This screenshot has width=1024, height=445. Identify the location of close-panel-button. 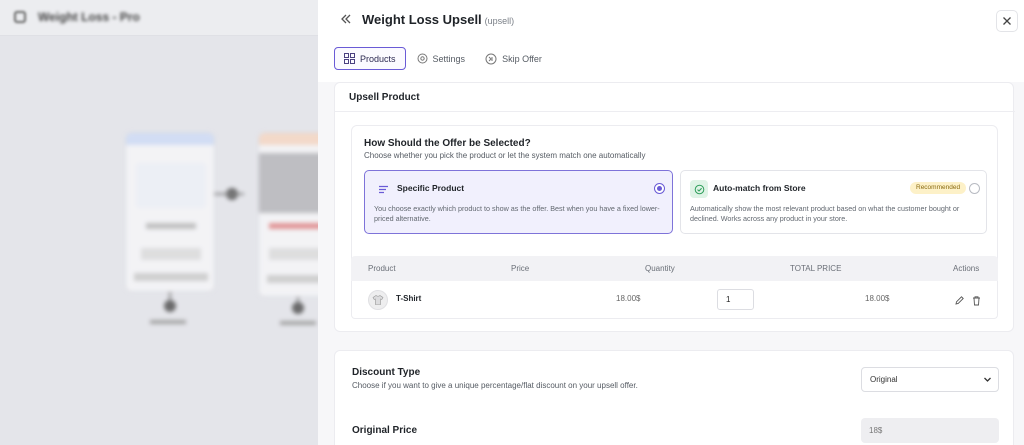
(1007, 21).